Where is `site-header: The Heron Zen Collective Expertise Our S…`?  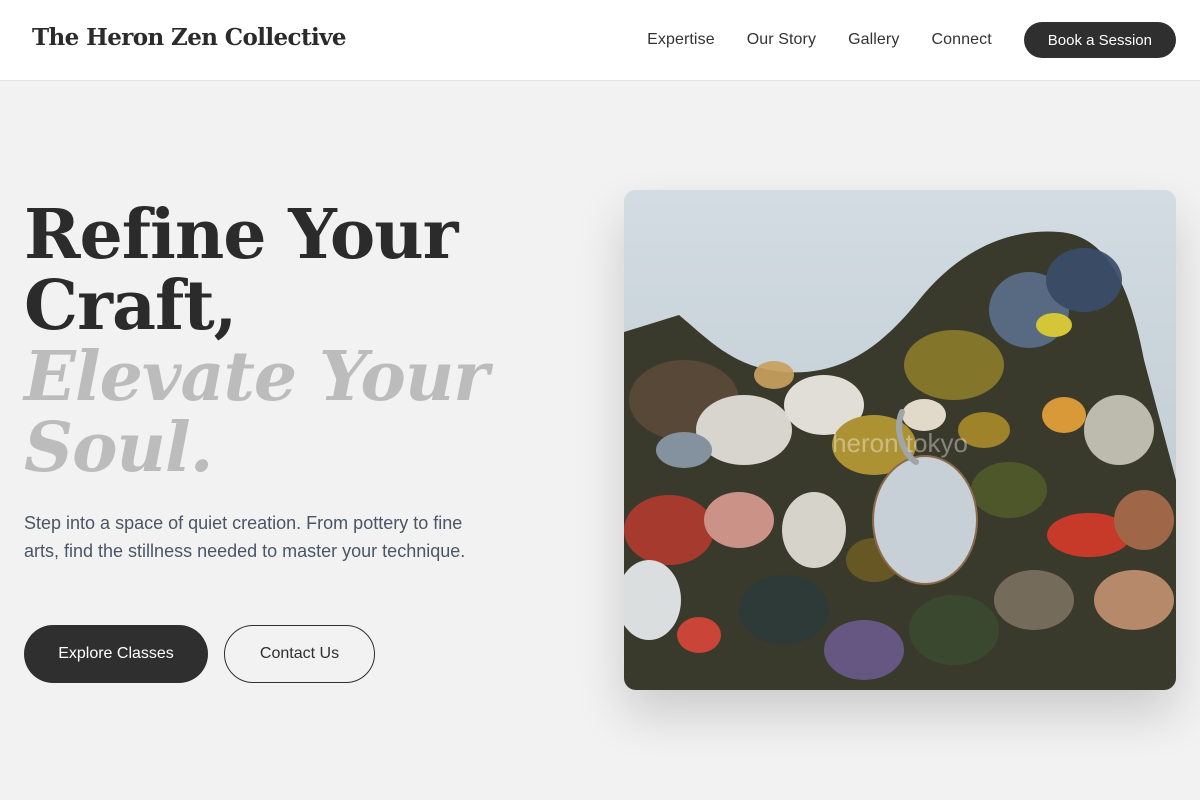 site-header: The Heron Zen Collective Expertise Our S… is located at coordinates (600, 40).